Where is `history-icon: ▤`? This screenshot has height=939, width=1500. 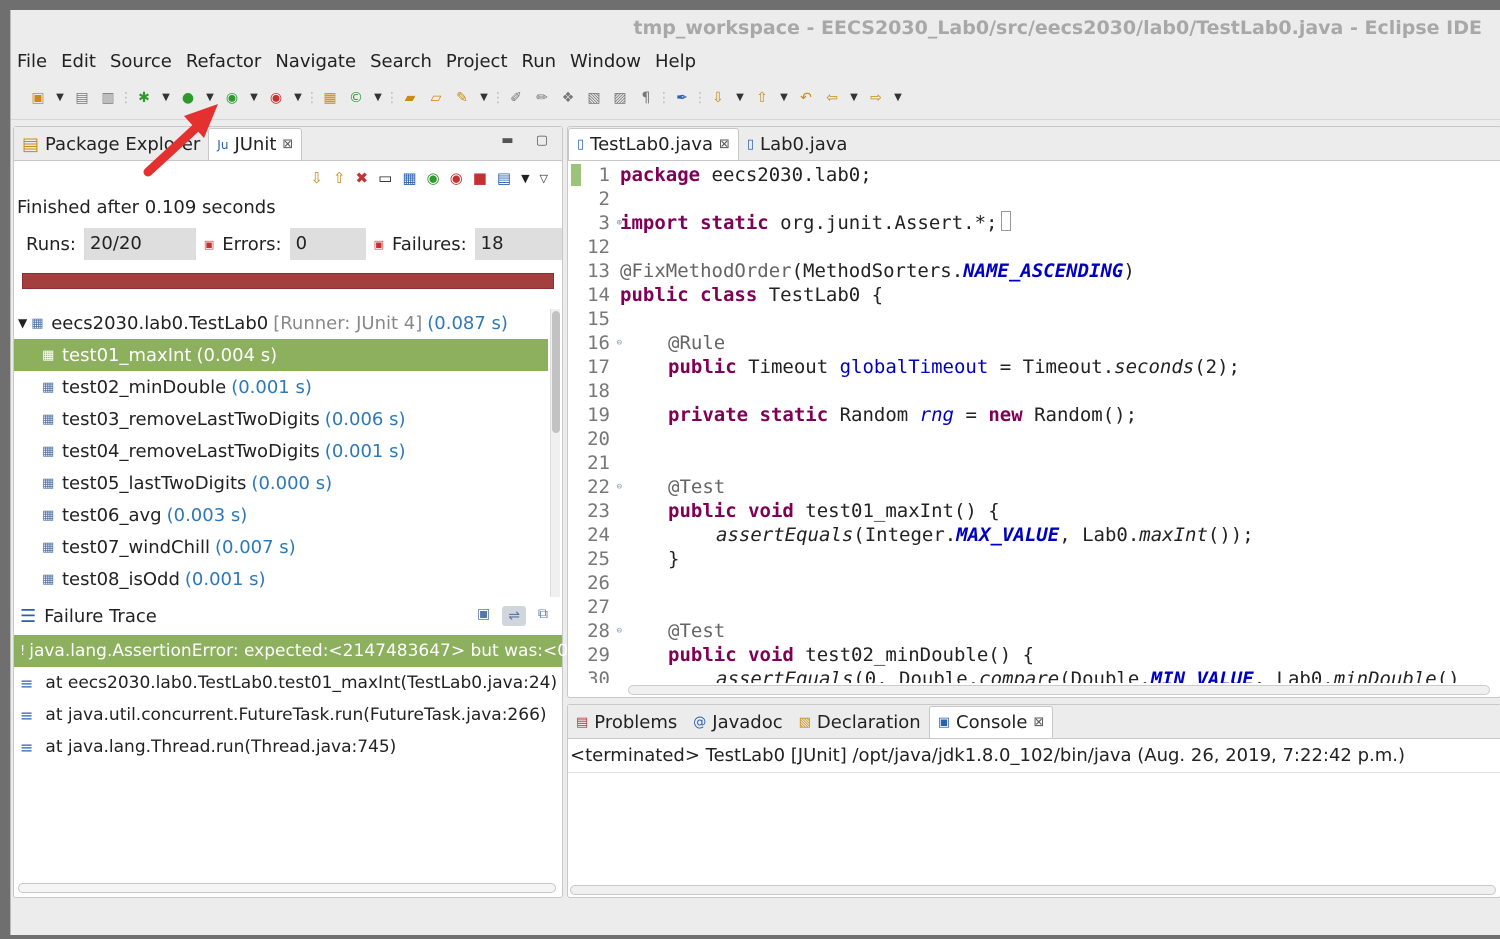 history-icon: ▤ is located at coordinates (504, 178).